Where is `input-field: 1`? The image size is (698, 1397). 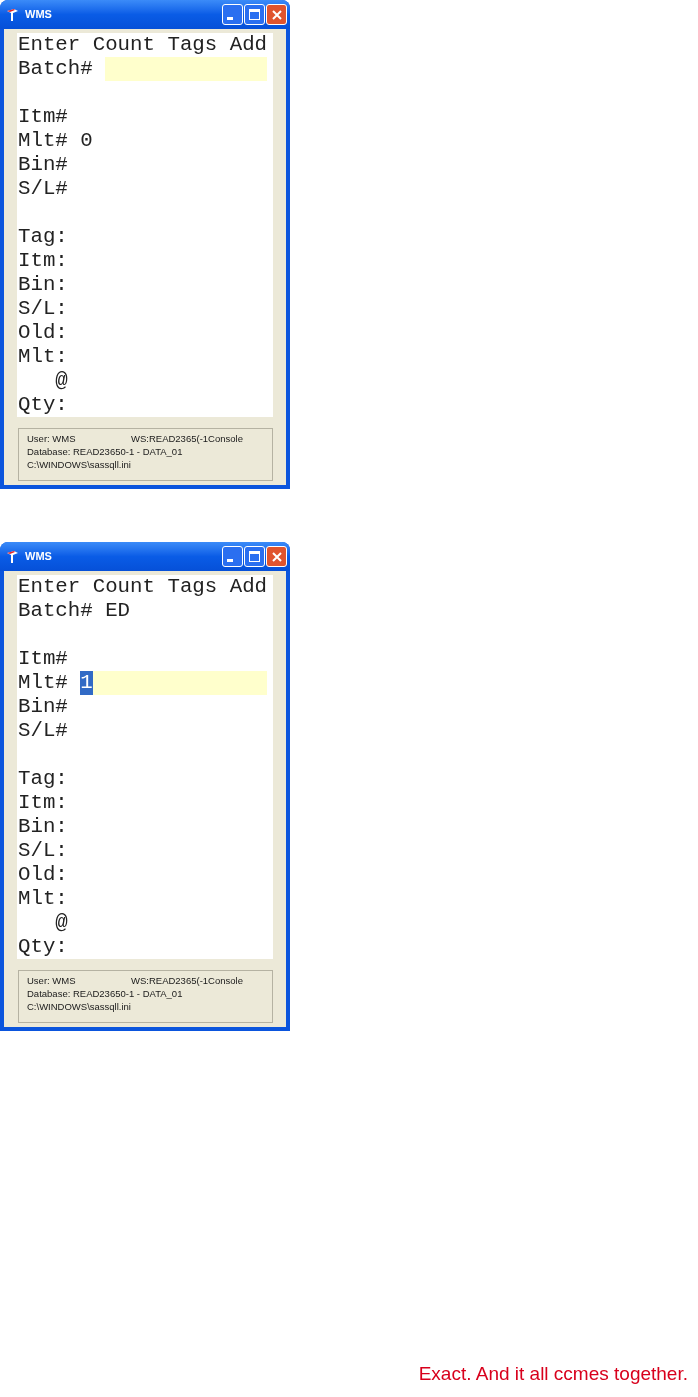 input-field: 1 is located at coordinates (173, 683).